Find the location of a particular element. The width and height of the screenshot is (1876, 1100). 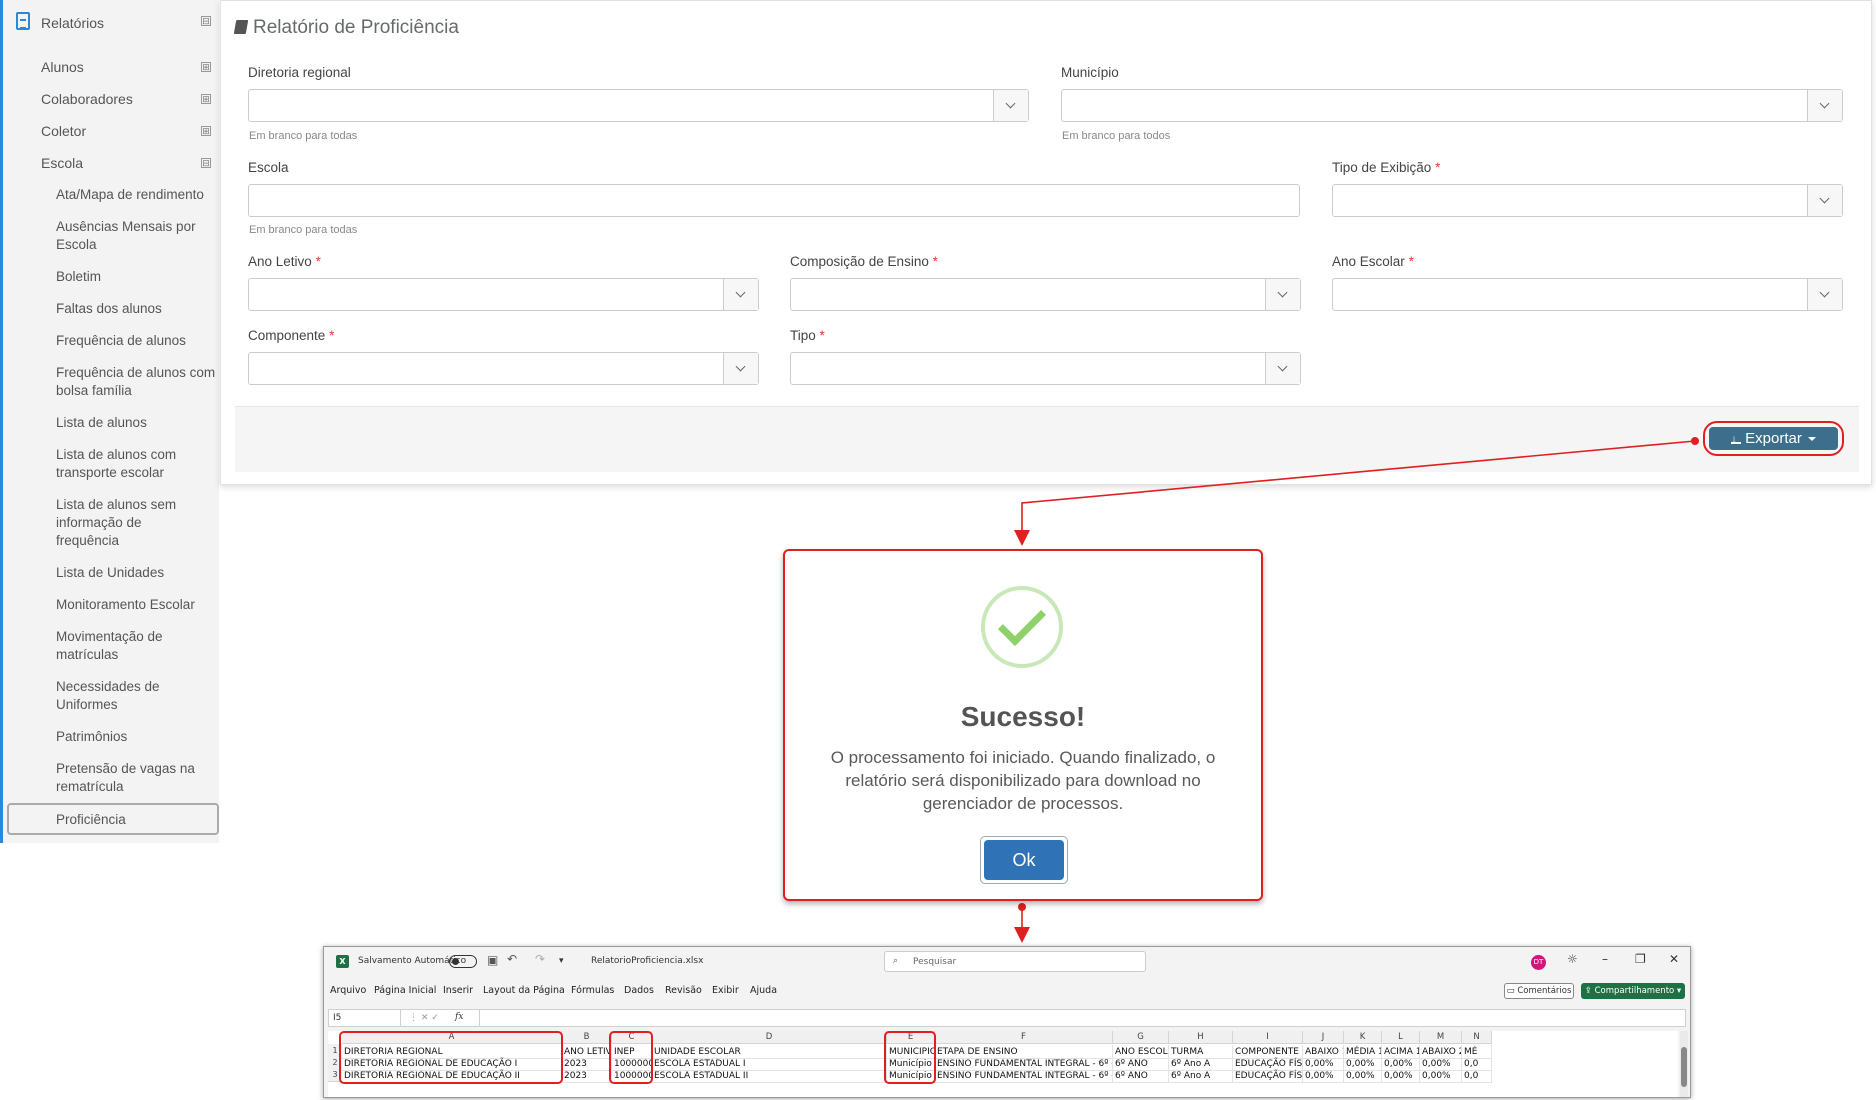

vertical-scrollbar is located at coordinates (1684, 1064).